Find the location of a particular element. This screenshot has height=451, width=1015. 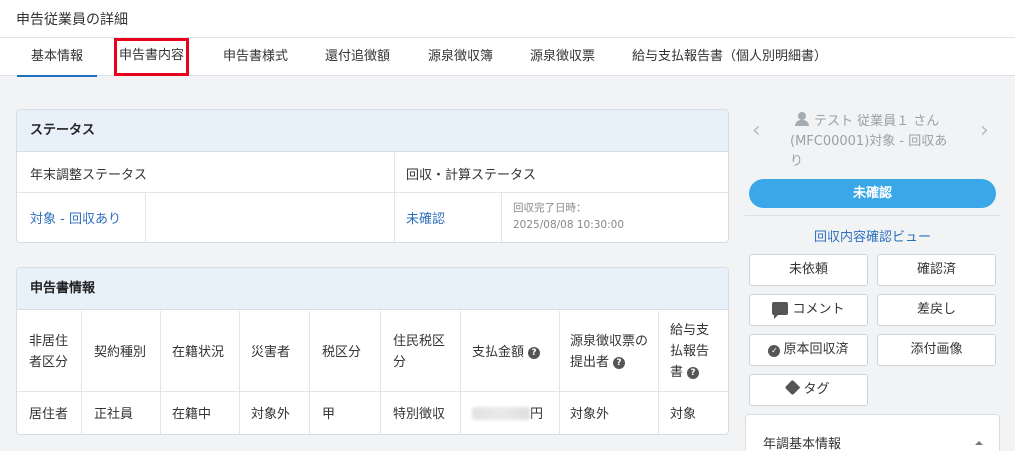

tag-icon is located at coordinates (793, 387).